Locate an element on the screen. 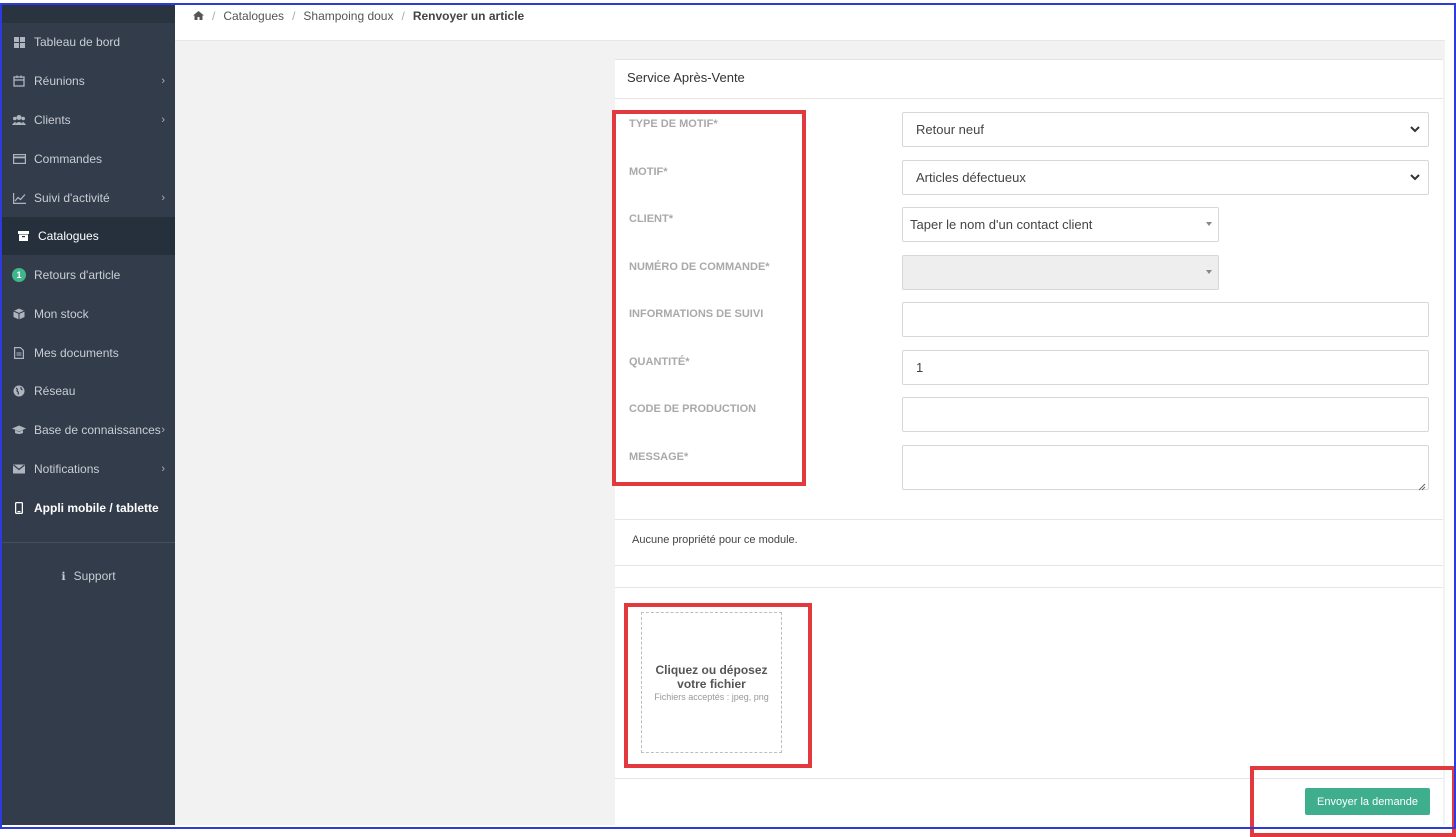  users-icon is located at coordinates (19, 120).